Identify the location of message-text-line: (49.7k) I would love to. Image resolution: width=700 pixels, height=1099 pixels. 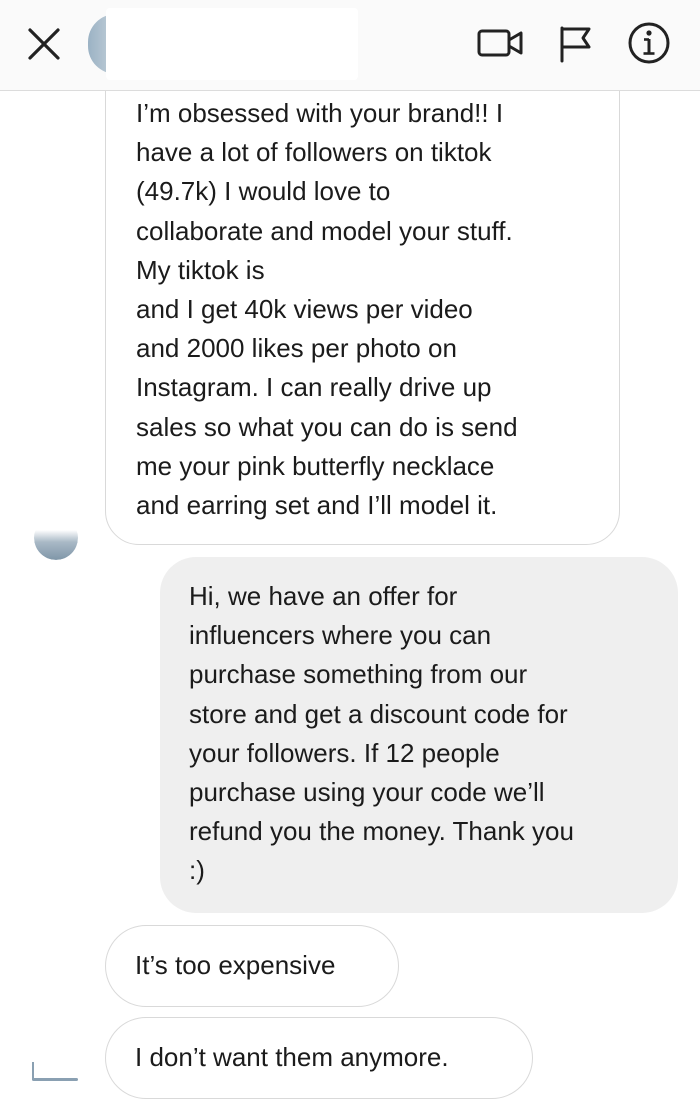
(263, 191).